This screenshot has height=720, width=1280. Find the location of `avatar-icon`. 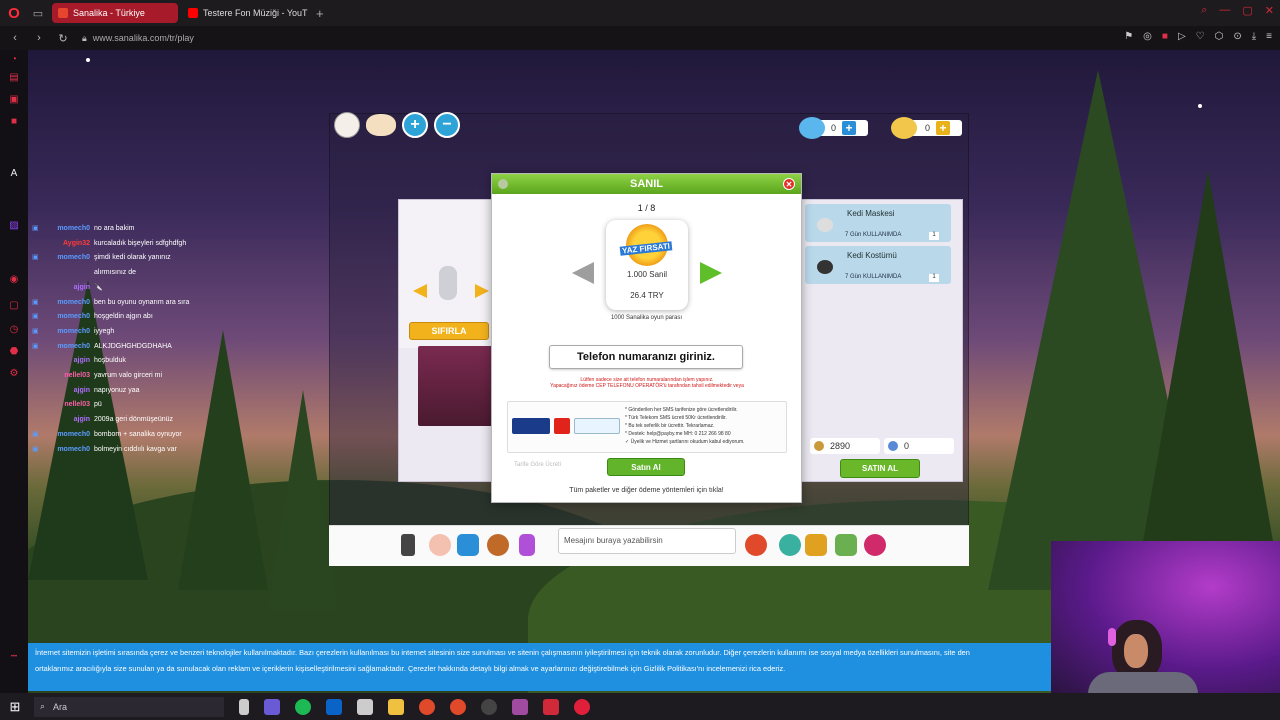

avatar-icon is located at coordinates (347, 125).